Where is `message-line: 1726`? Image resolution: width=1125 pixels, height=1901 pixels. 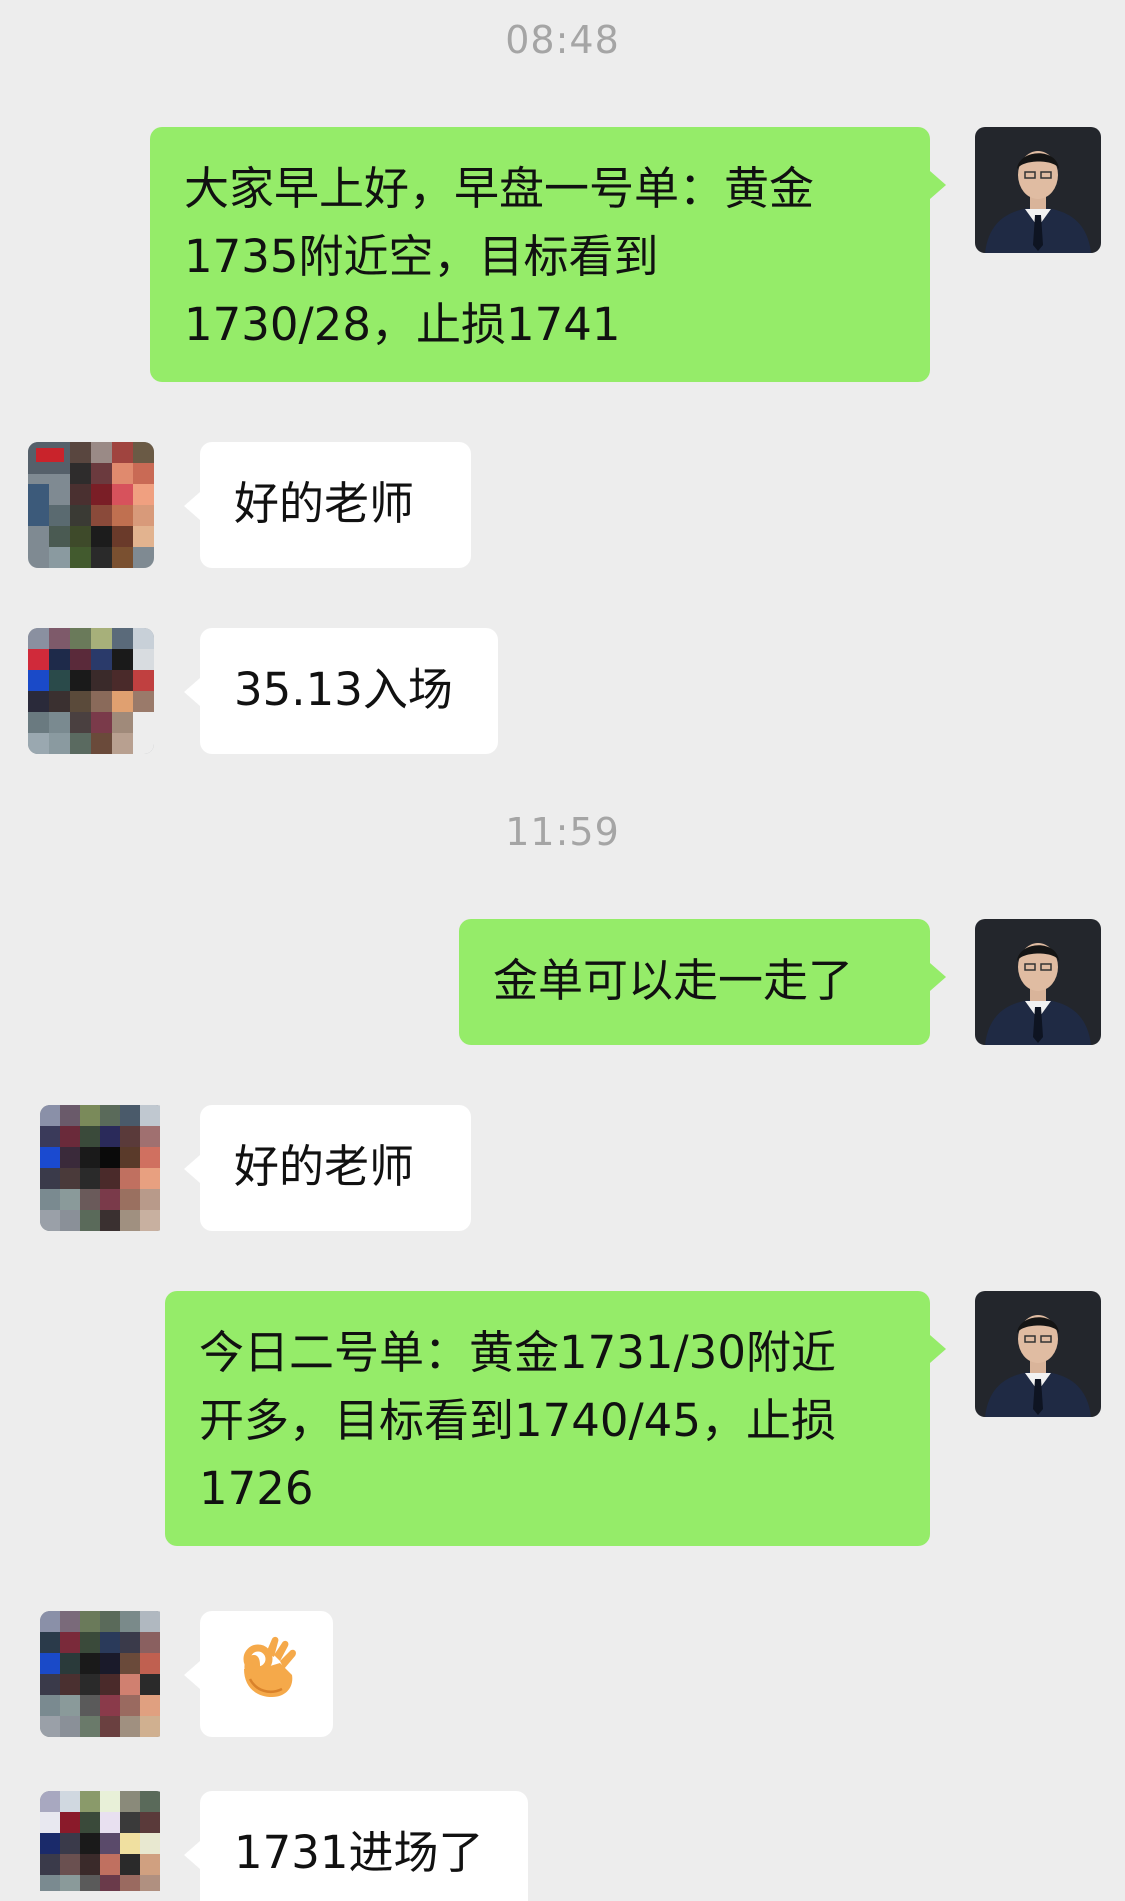
message-line: 1726 is located at coordinates (256, 1488).